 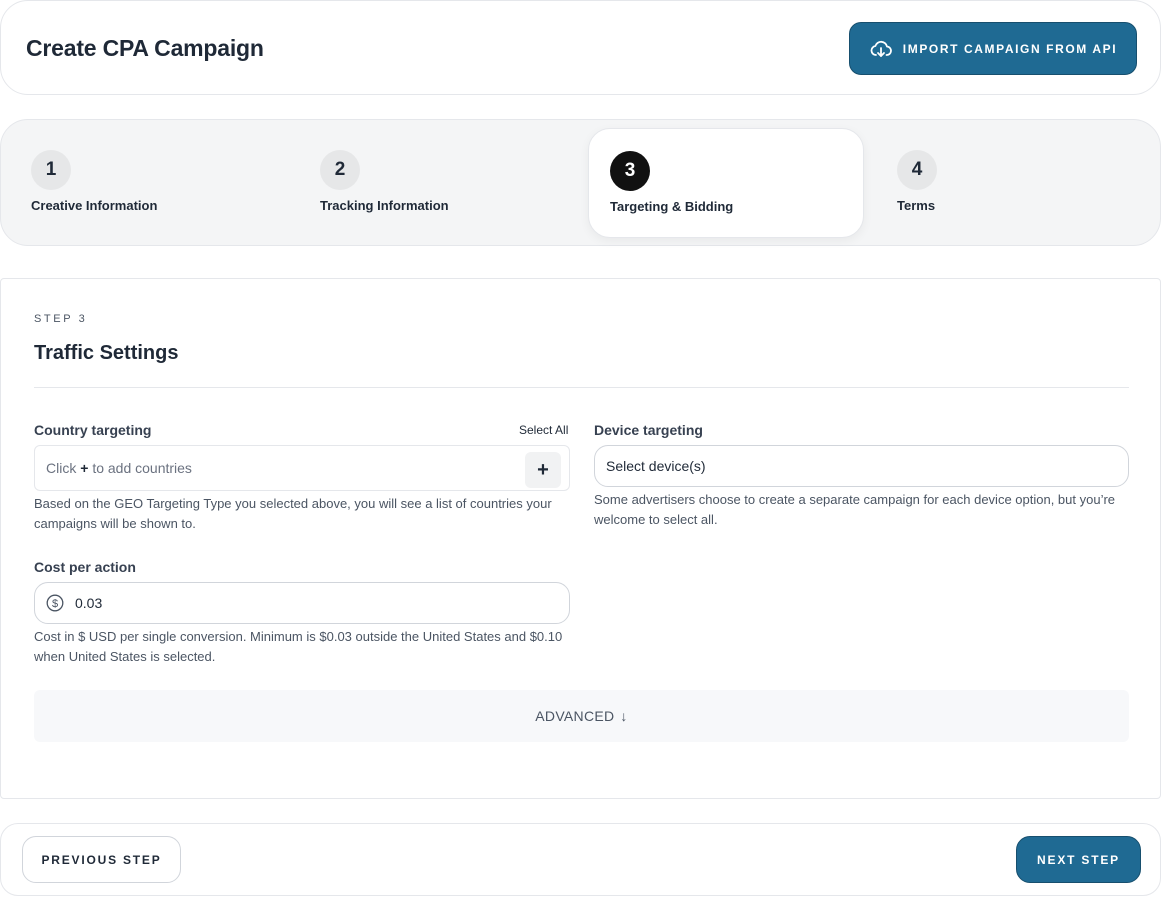 I want to click on divider, so click(x=581, y=387).